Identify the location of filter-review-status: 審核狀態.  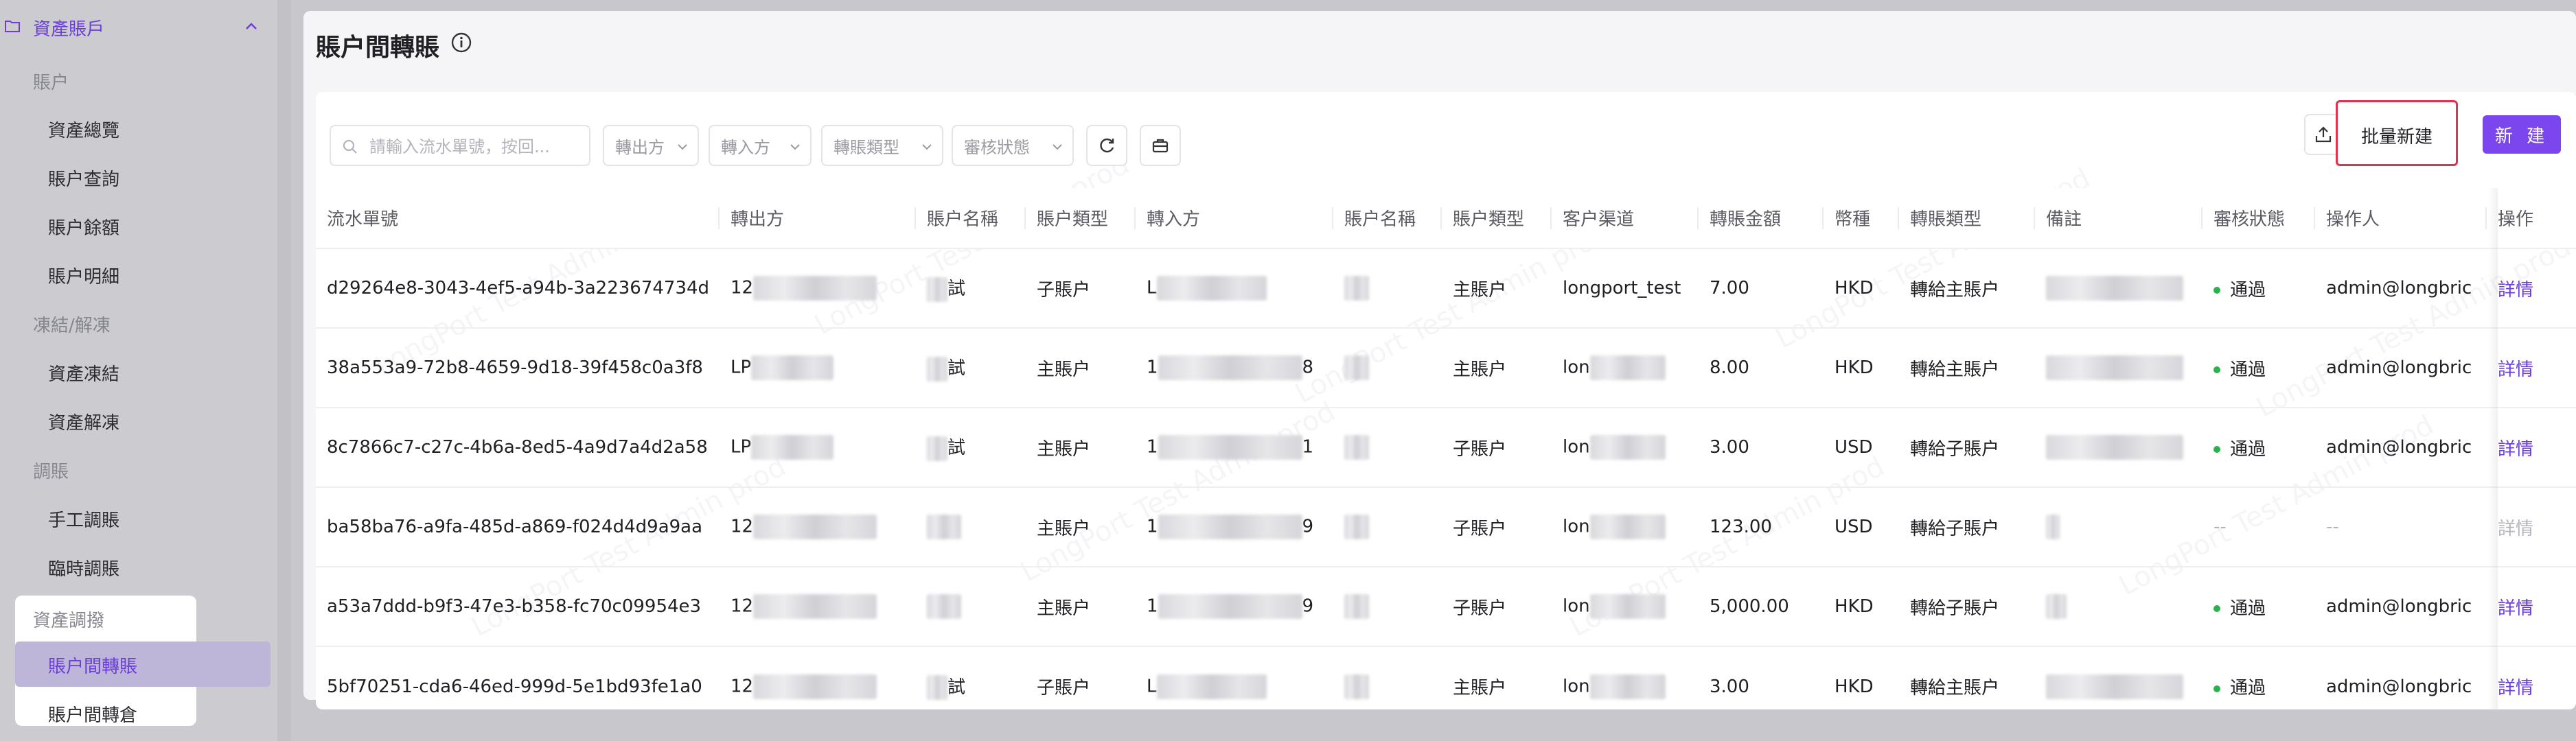
(1013, 145).